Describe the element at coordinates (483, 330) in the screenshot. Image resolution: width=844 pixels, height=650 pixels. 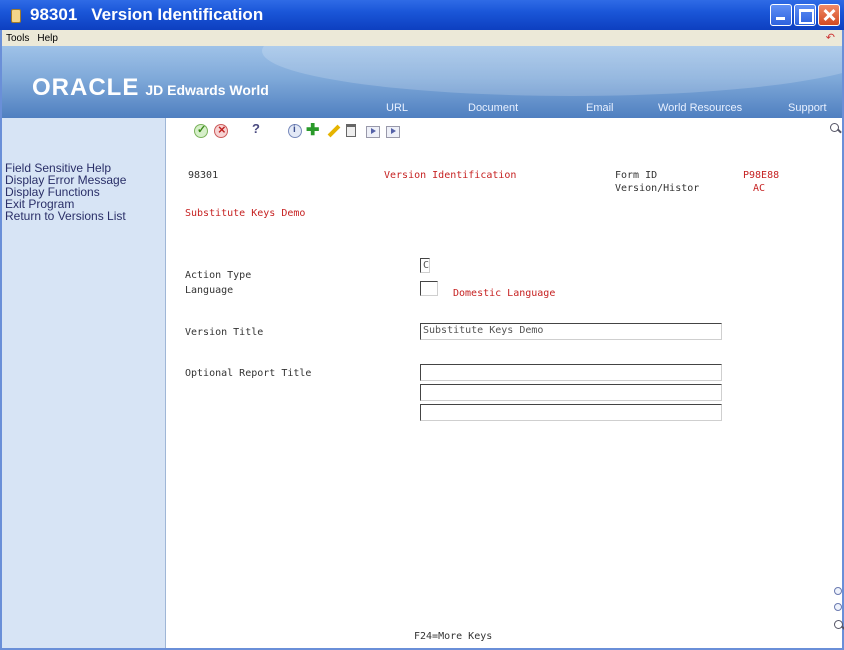
I see `version-title-value: Substitute Keys Demo` at that location.